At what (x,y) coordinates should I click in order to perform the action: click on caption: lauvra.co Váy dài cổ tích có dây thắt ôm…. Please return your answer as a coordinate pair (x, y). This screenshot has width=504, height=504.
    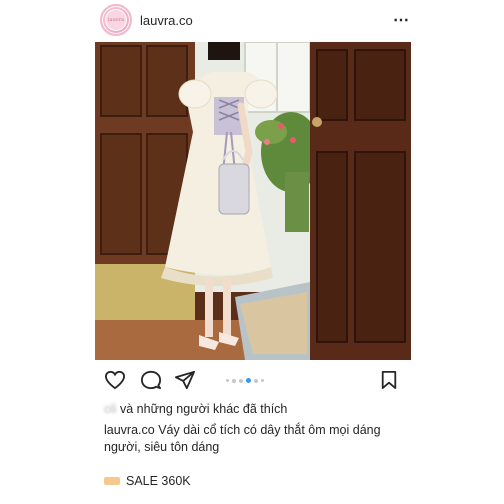
    Looking at the image, I should click on (254, 439).